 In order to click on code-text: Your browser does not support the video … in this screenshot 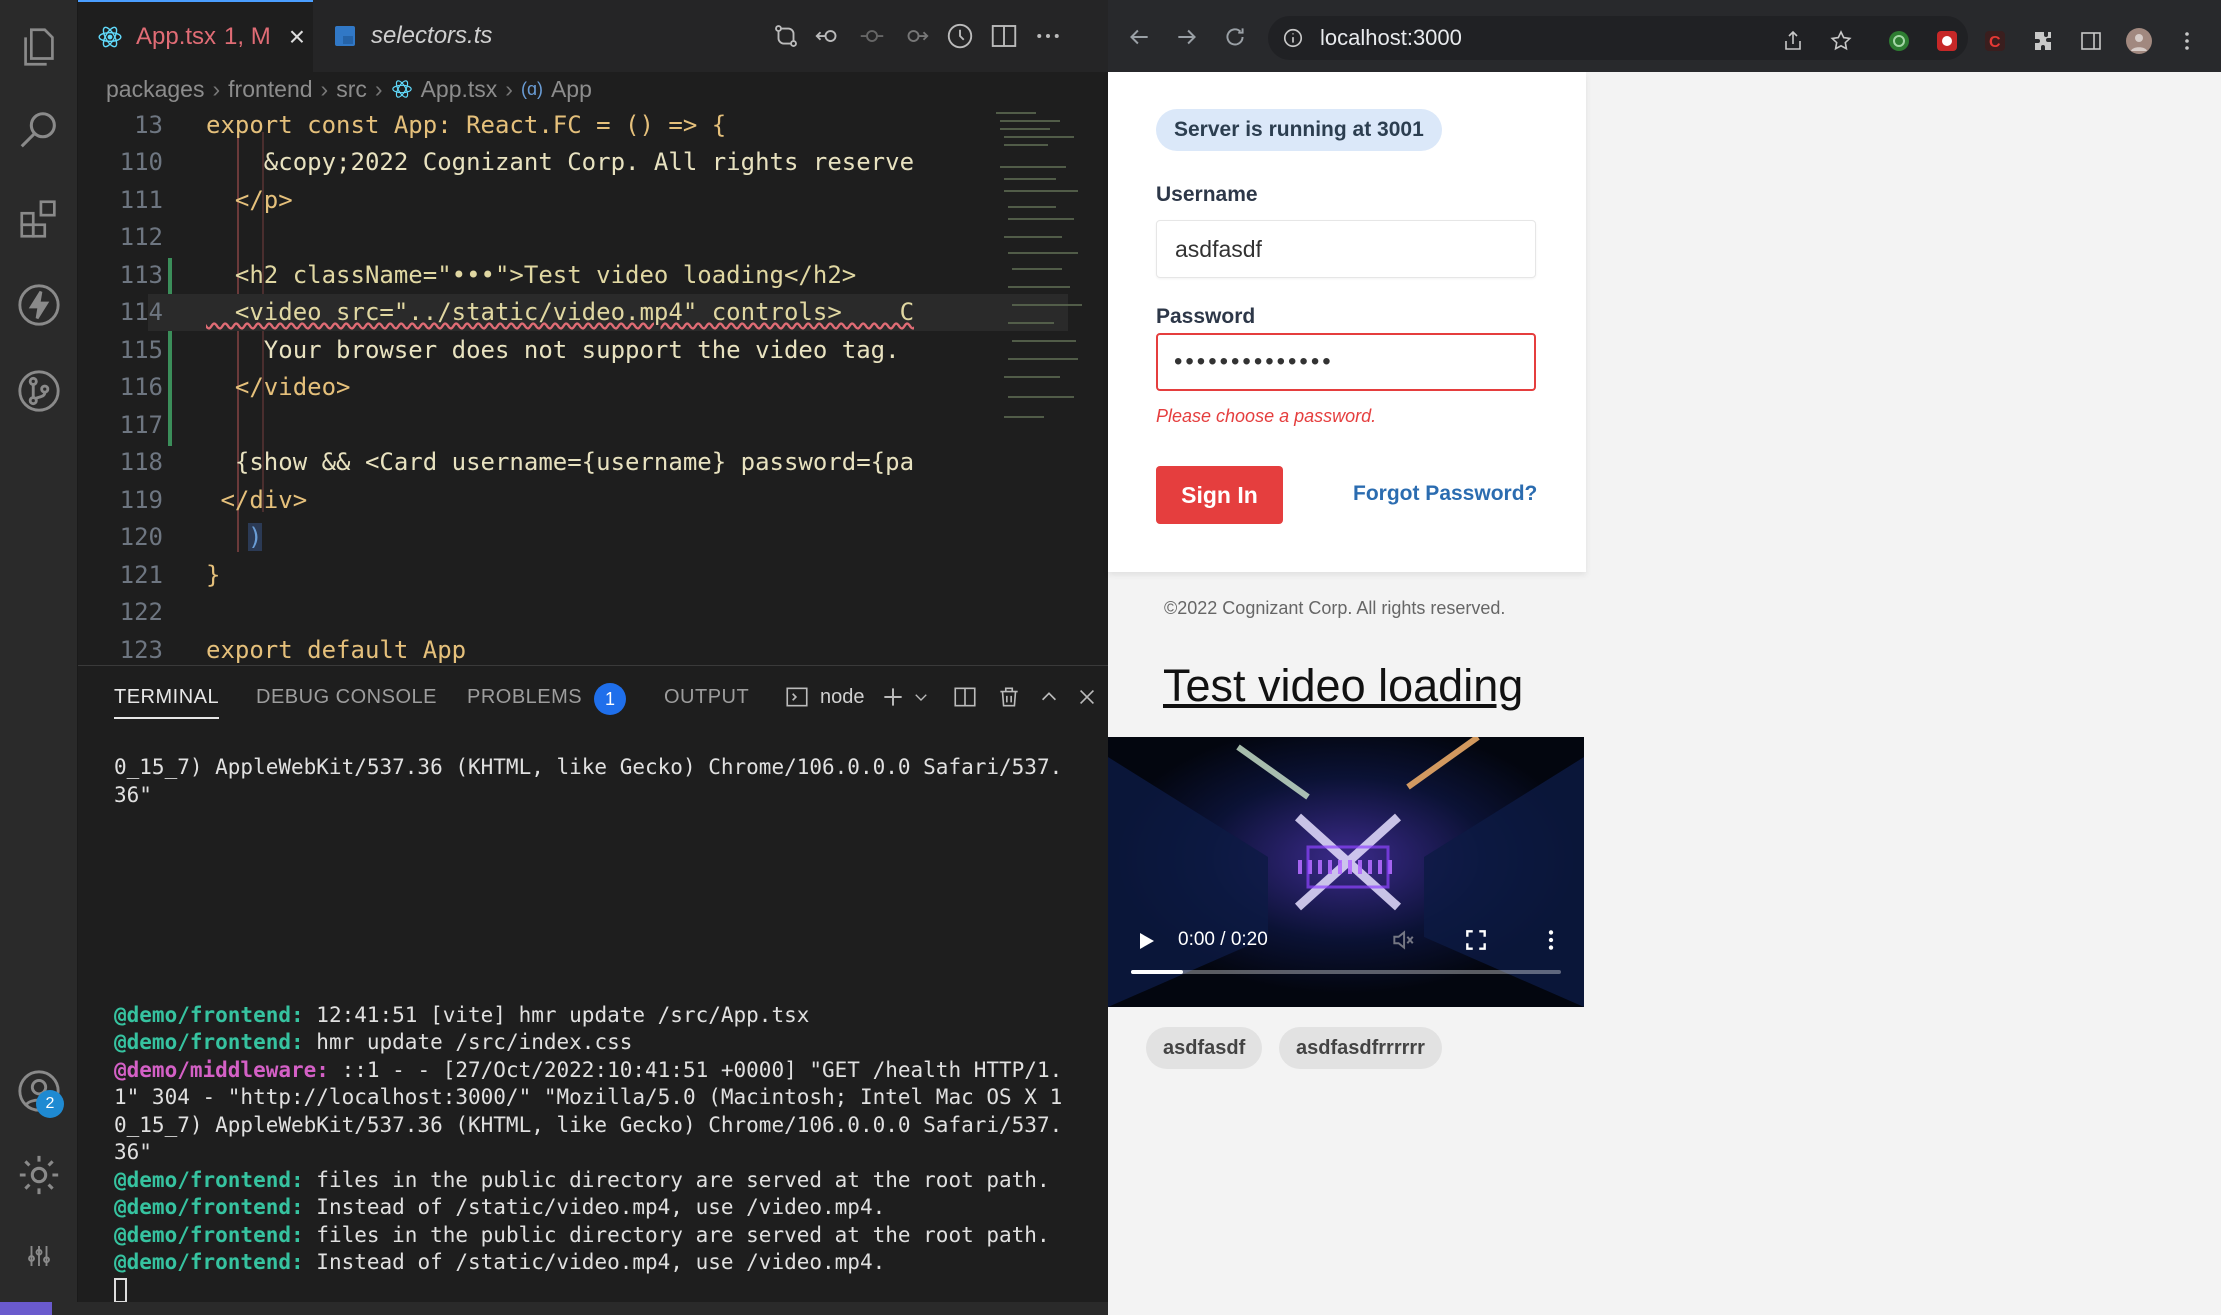, I will do `click(553, 349)`.